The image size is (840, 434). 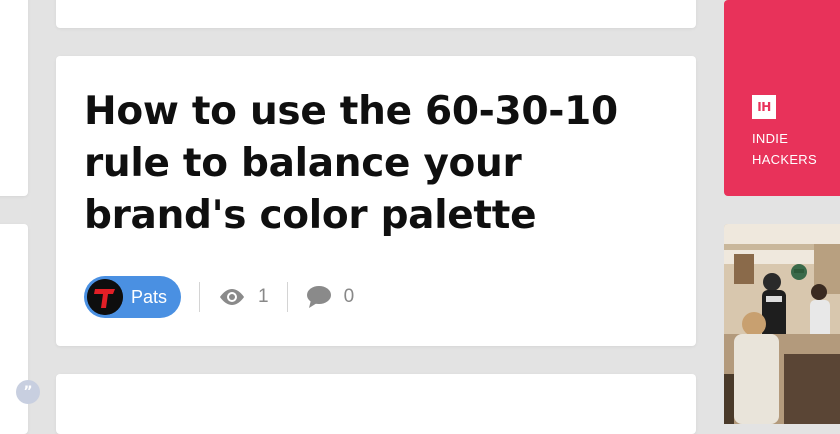 I want to click on comments-stat: 0, so click(x=330, y=297).